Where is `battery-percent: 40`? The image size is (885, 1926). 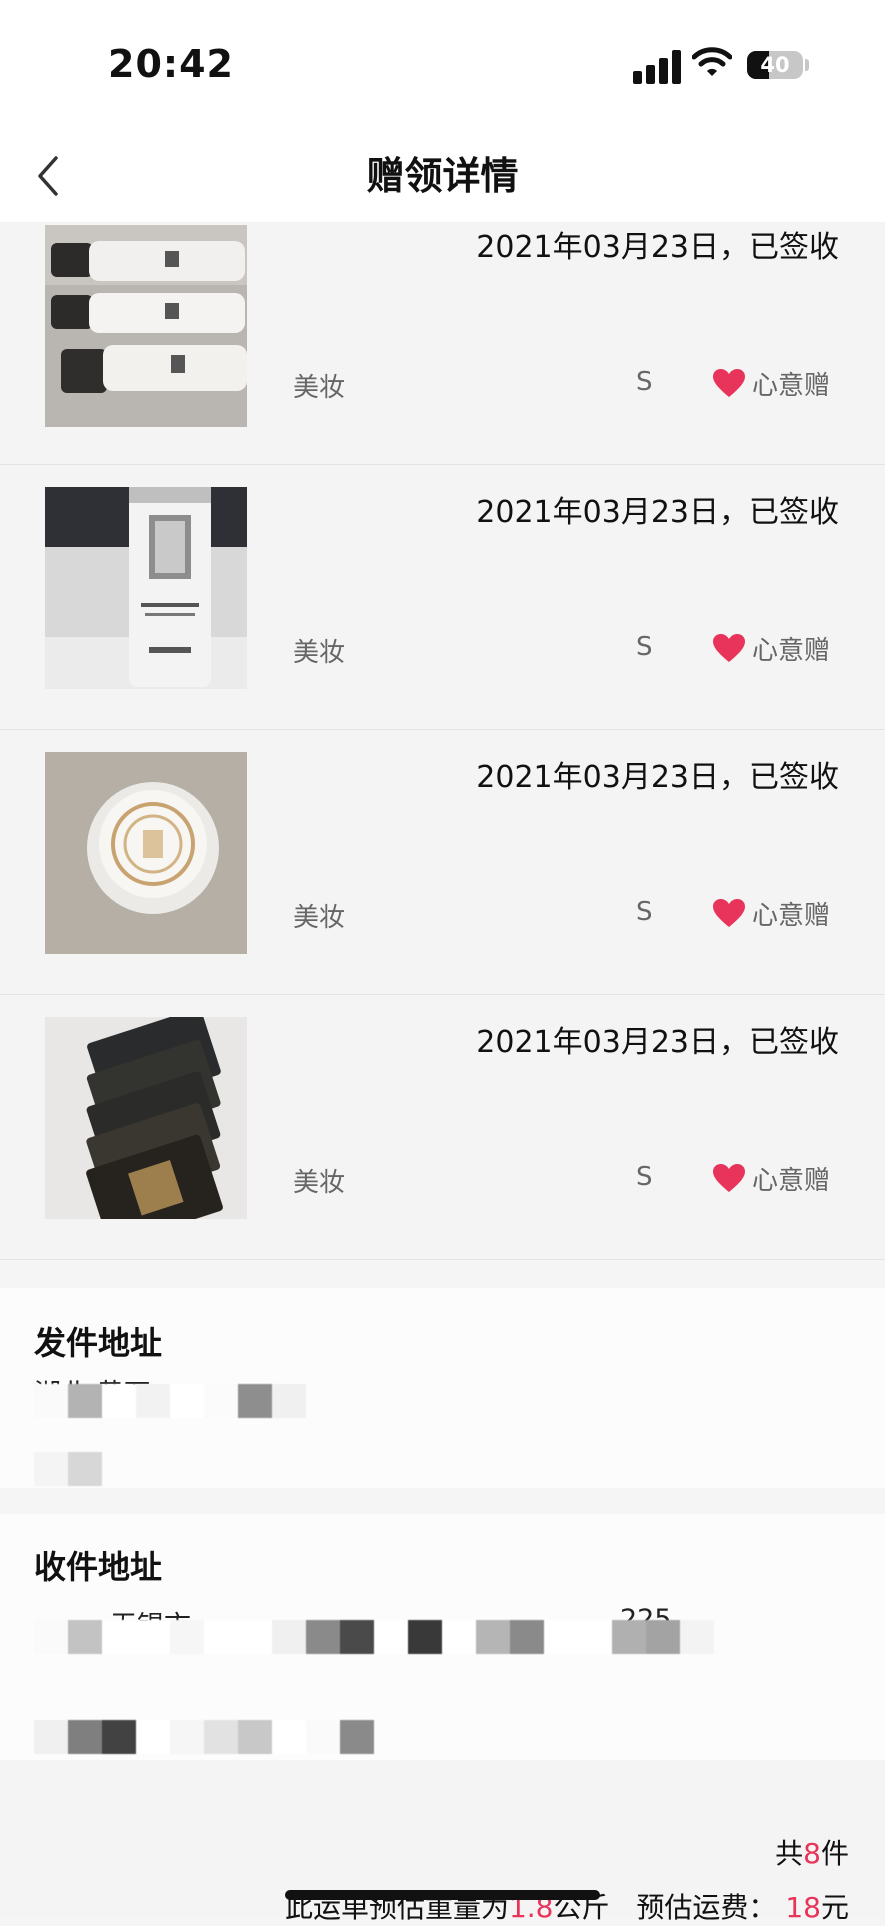 battery-percent: 40 is located at coordinates (775, 65).